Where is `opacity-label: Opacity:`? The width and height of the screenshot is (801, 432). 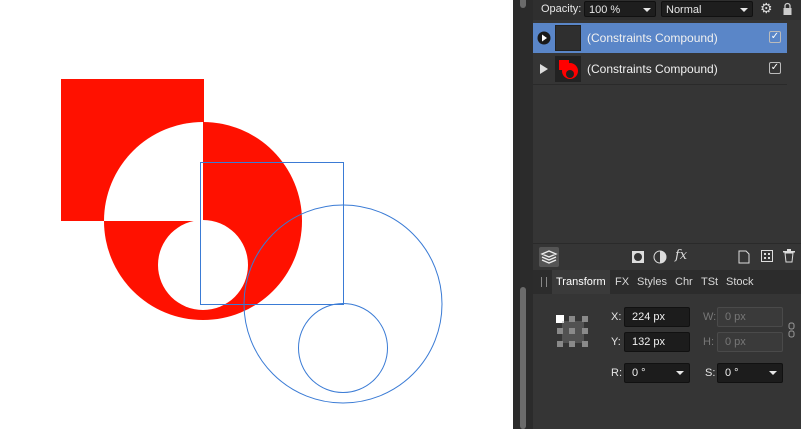 opacity-label: Opacity: is located at coordinates (561, 9).